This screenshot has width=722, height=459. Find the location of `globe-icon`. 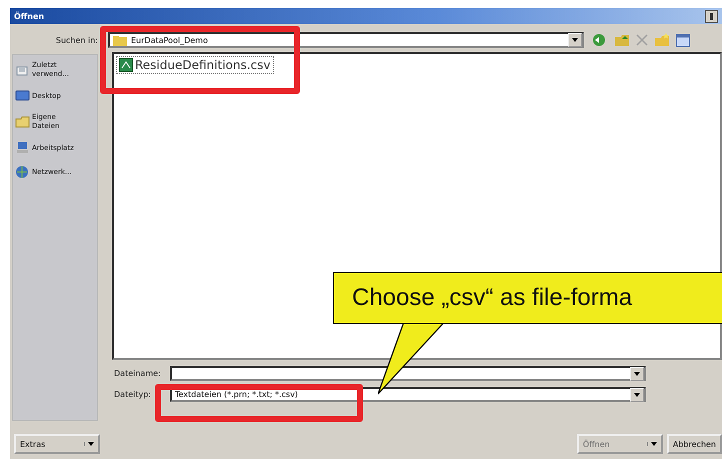

globe-icon is located at coordinates (22, 172).